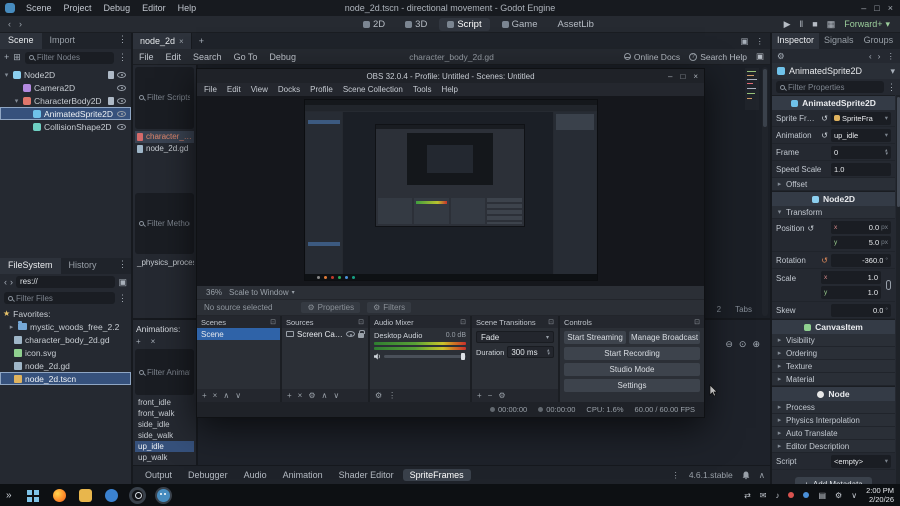  Describe the element at coordinates (743, 344) in the screenshot. I see `zoom-reset-icon: ⊙` at that location.